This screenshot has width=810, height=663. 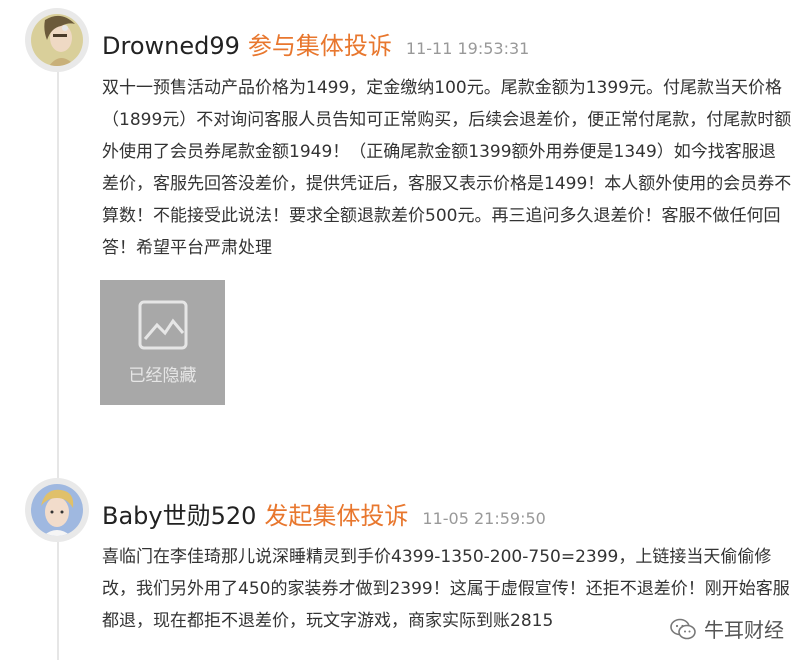 What do you see at coordinates (467, 48) in the screenshot?
I see `timestamp: 11-11 19:53:31` at bounding box center [467, 48].